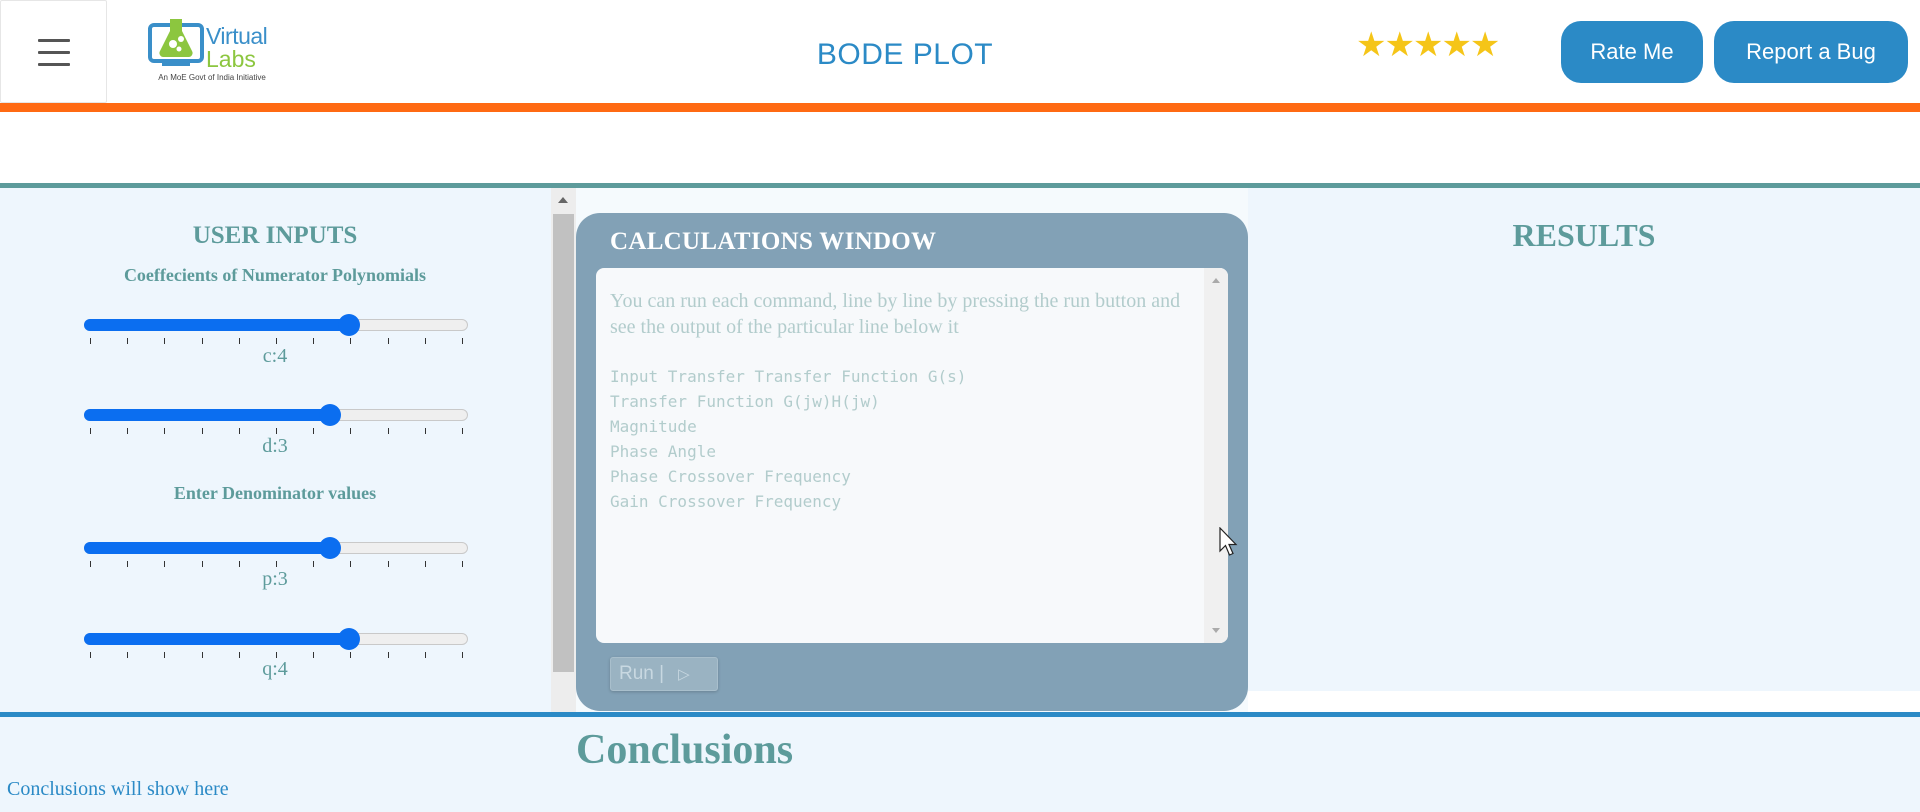 This screenshot has height=812, width=1920. I want to click on command-line: Magnitude, so click(653, 426).